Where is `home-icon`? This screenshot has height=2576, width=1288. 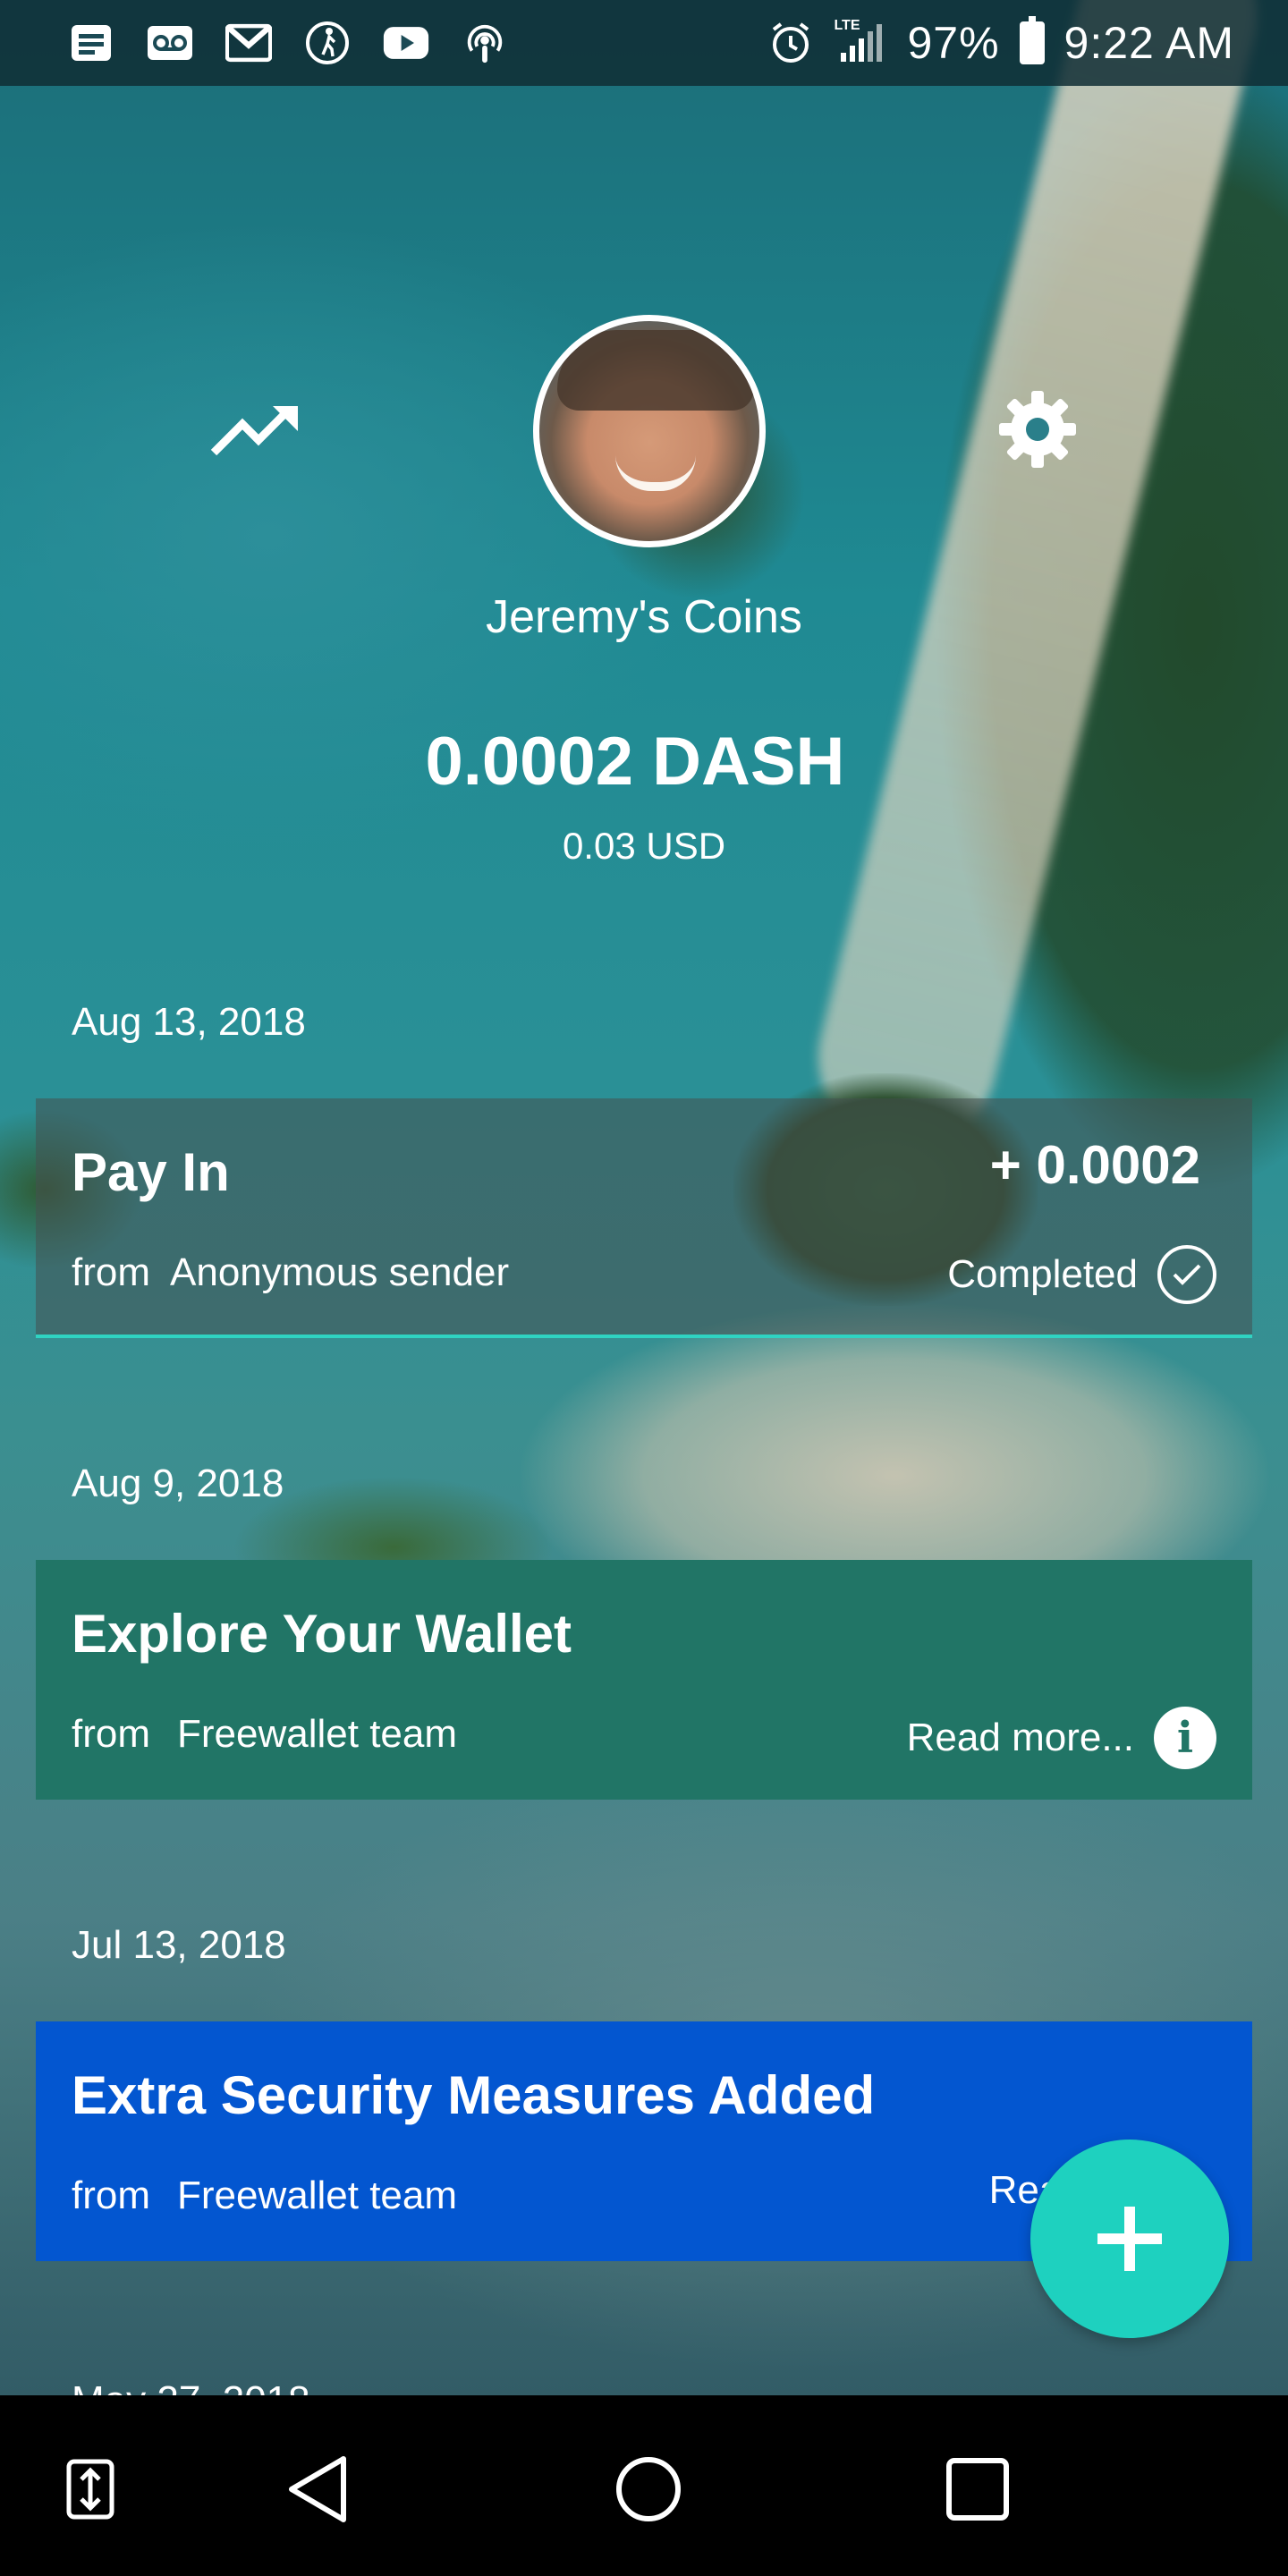 home-icon is located at coordinates (648, 2489).